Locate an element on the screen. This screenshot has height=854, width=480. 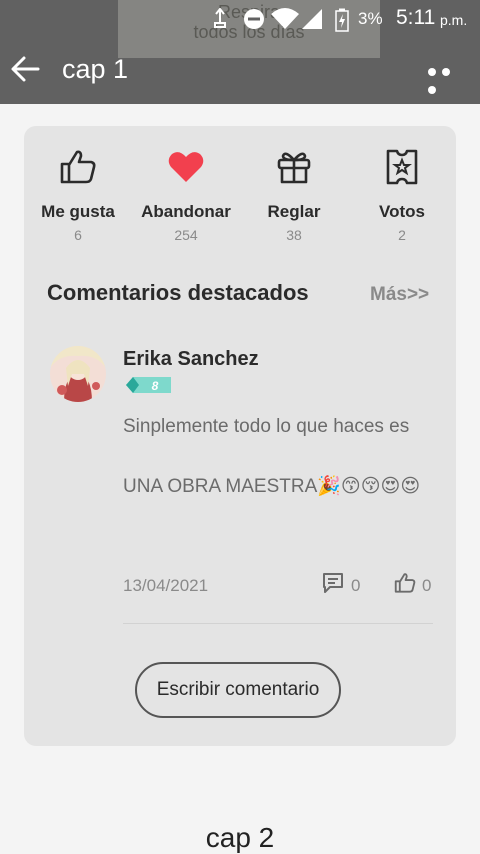
abandon-button: Abandonar 254 is located at coordinates (186, 195).